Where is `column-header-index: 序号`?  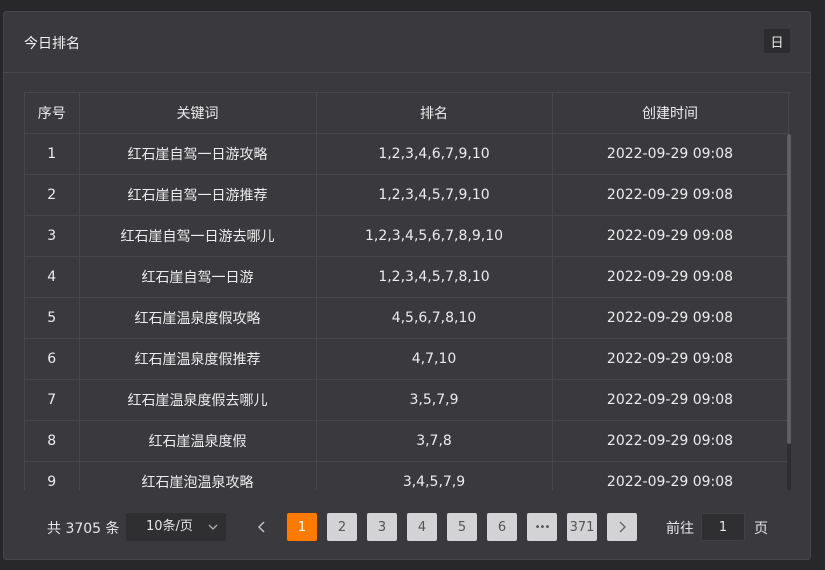 column-header-index: 序号 is located at coordinates (52, 113).